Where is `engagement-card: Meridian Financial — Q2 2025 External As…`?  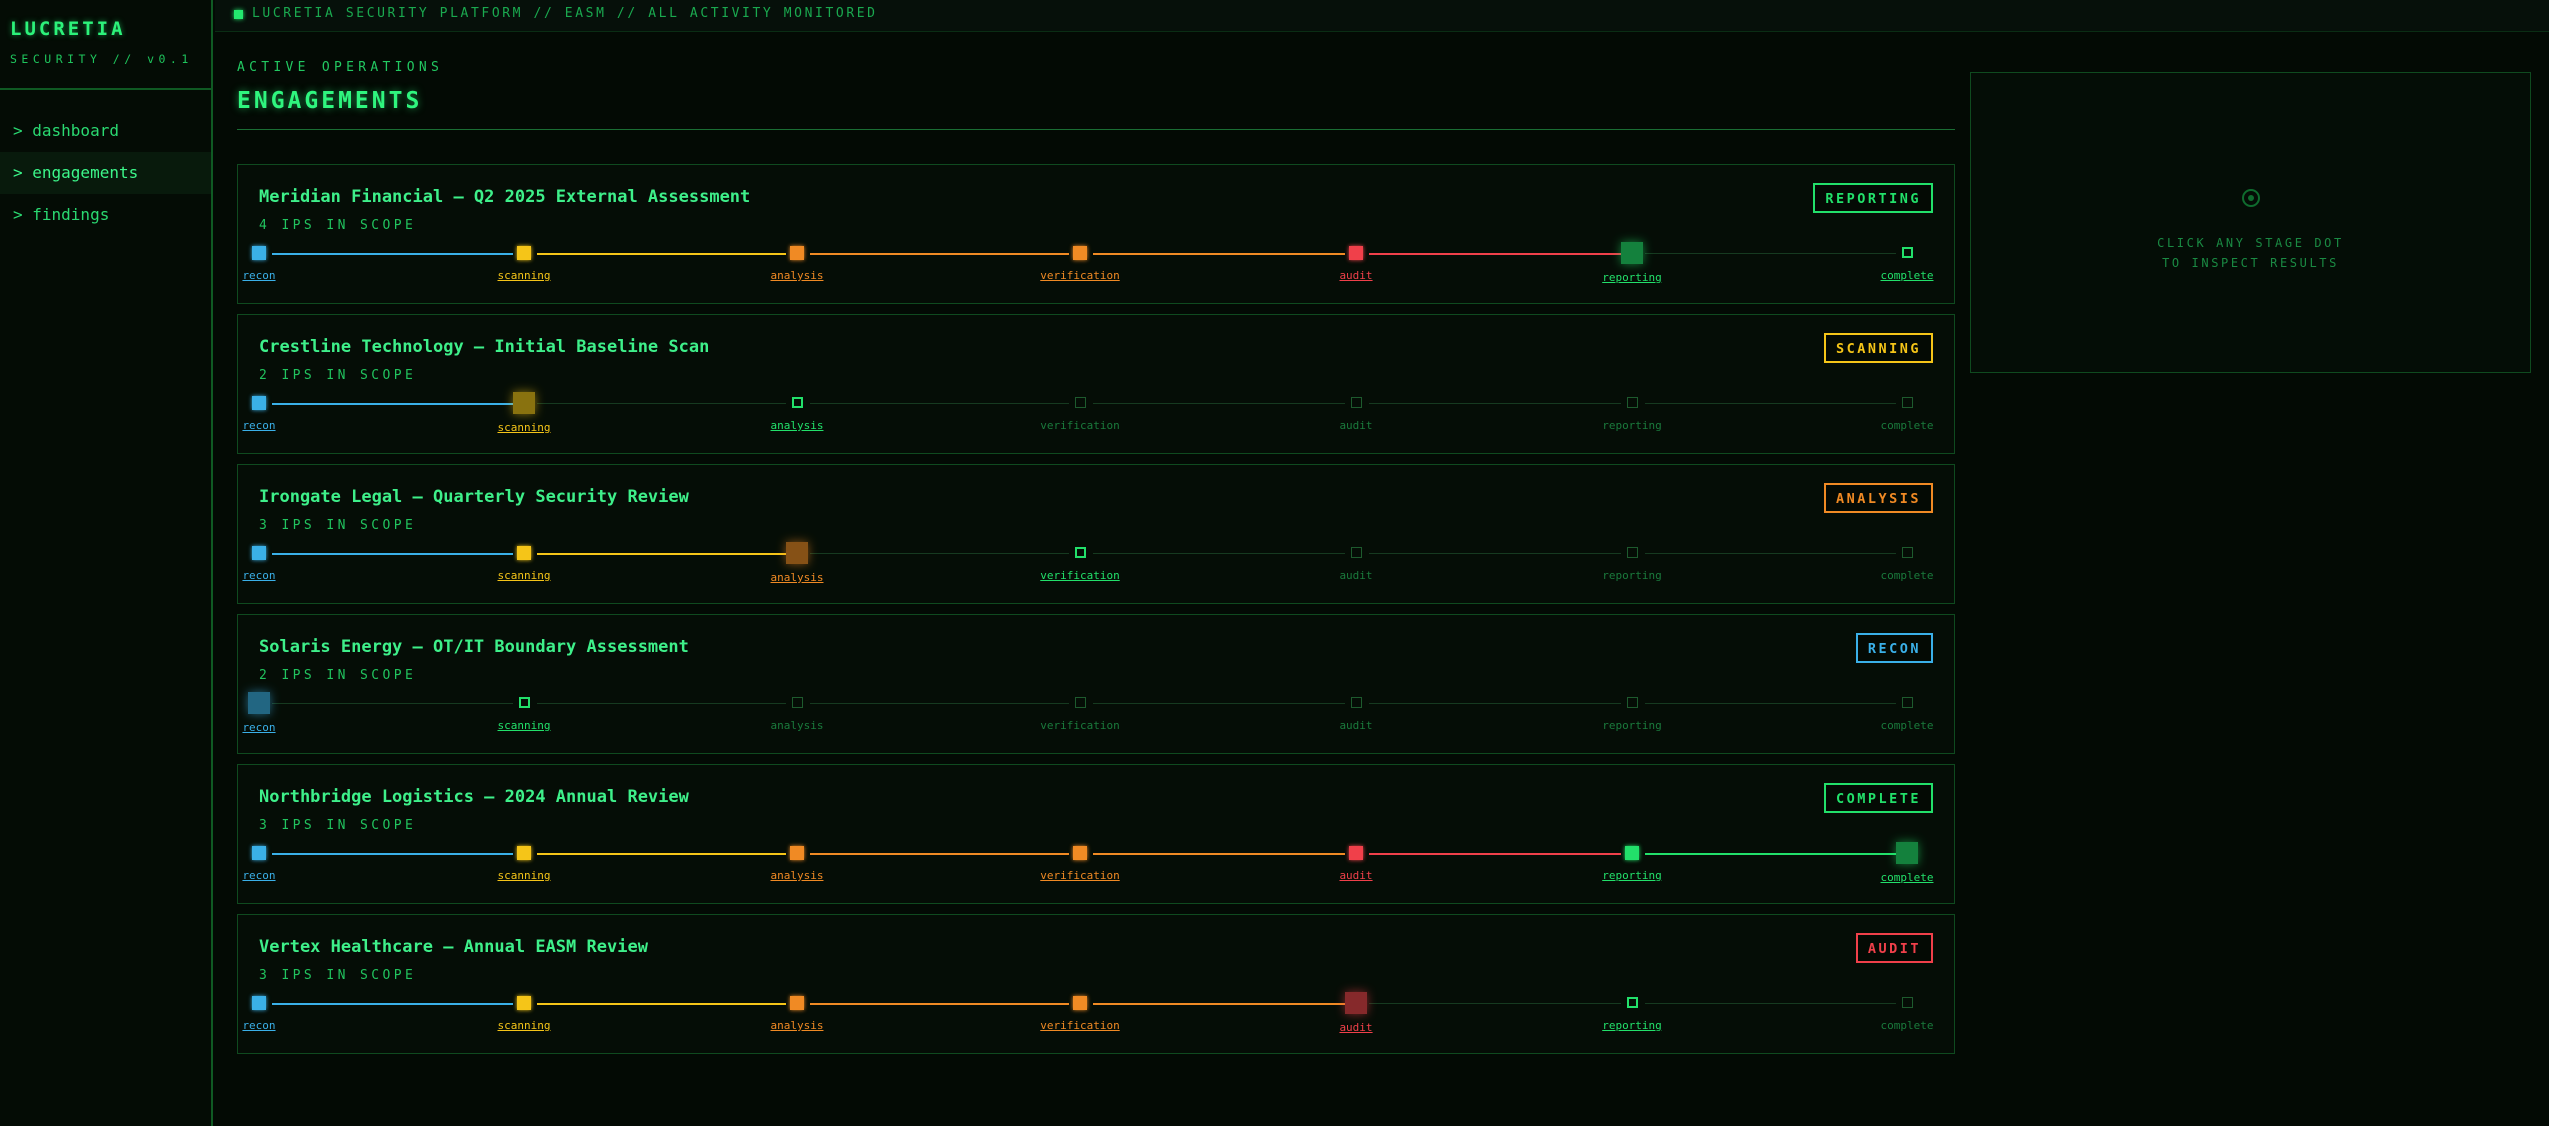
engagement-card: Meridian Financial — Q2 2025 External As… is located at coordinates (1096, 234).